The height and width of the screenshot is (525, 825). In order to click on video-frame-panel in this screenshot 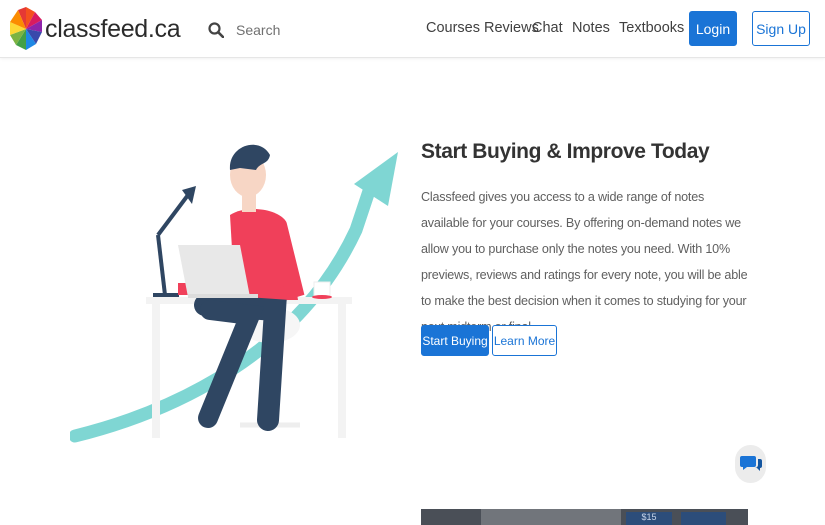, I will do `click(703, 518)`.